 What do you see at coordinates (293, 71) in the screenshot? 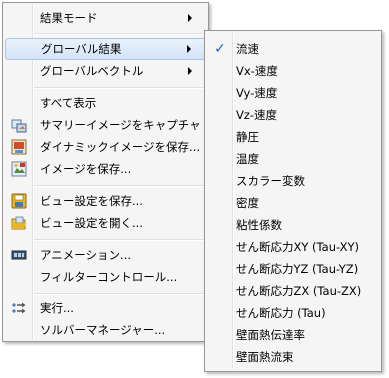
I see `submenu-item-vx-velocity: Vx-速度` at bounding box center [293, 71].